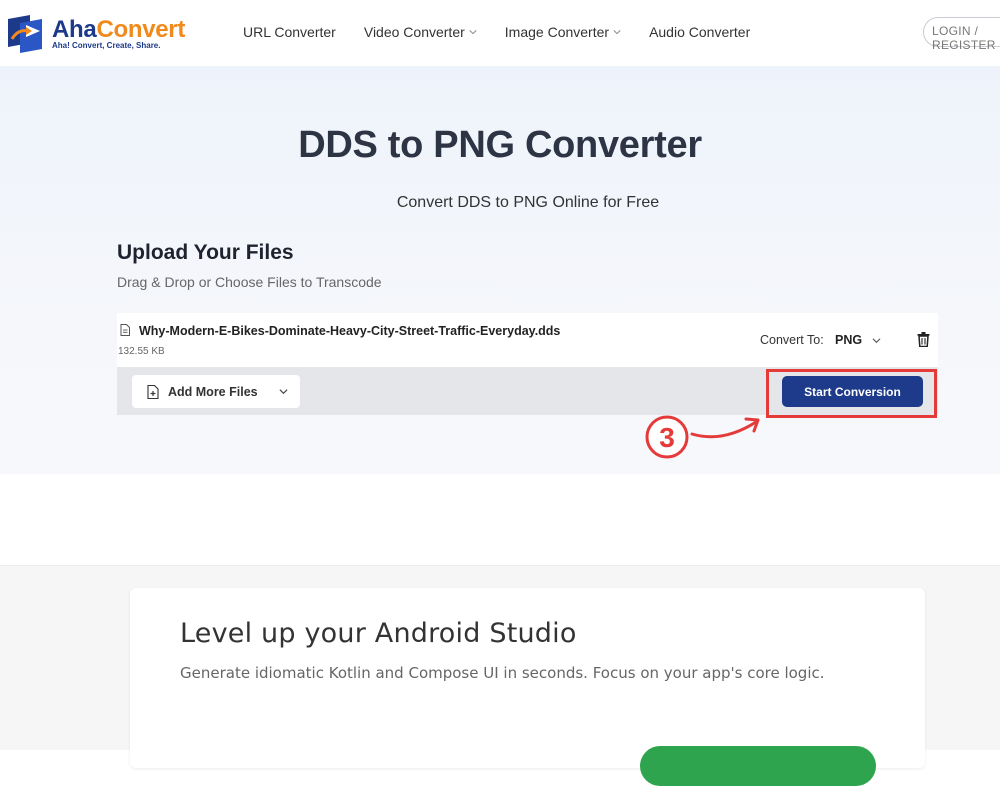  I want to click on output-format-select: PNG, so click(858, 340).